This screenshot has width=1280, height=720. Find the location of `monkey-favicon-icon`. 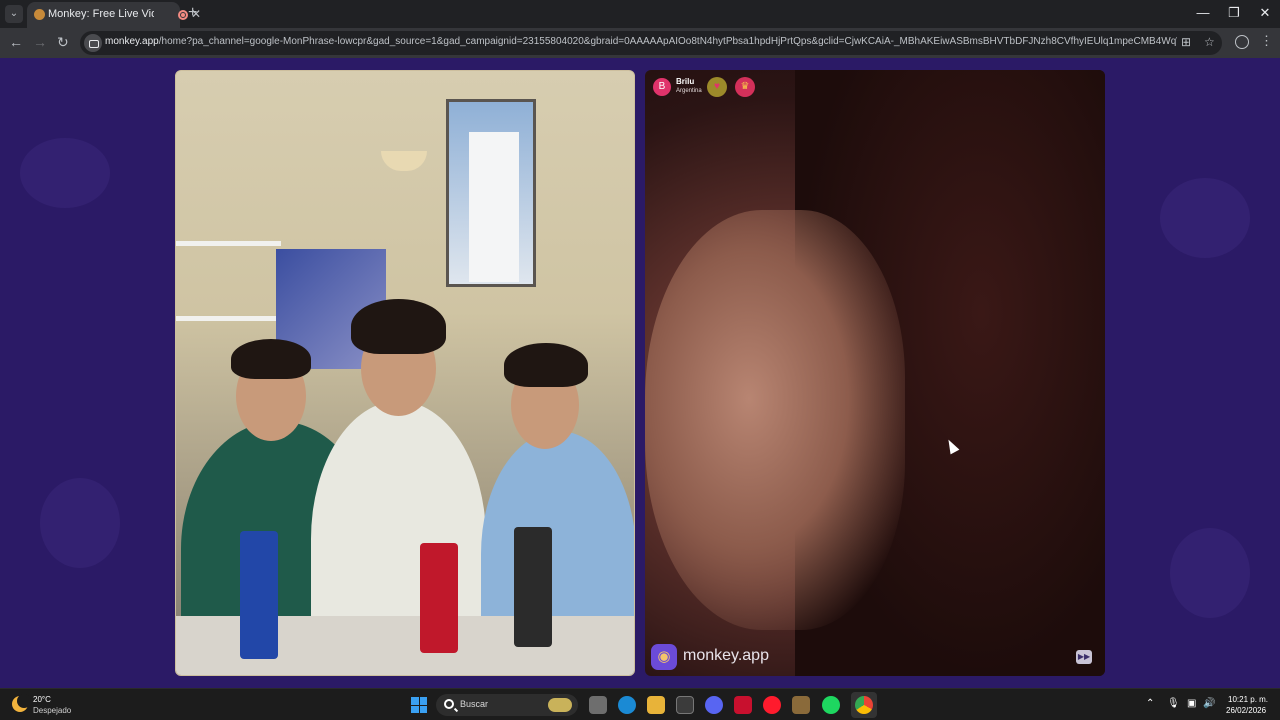

monkey-favicon-icon is located at coordinates (39, 14).